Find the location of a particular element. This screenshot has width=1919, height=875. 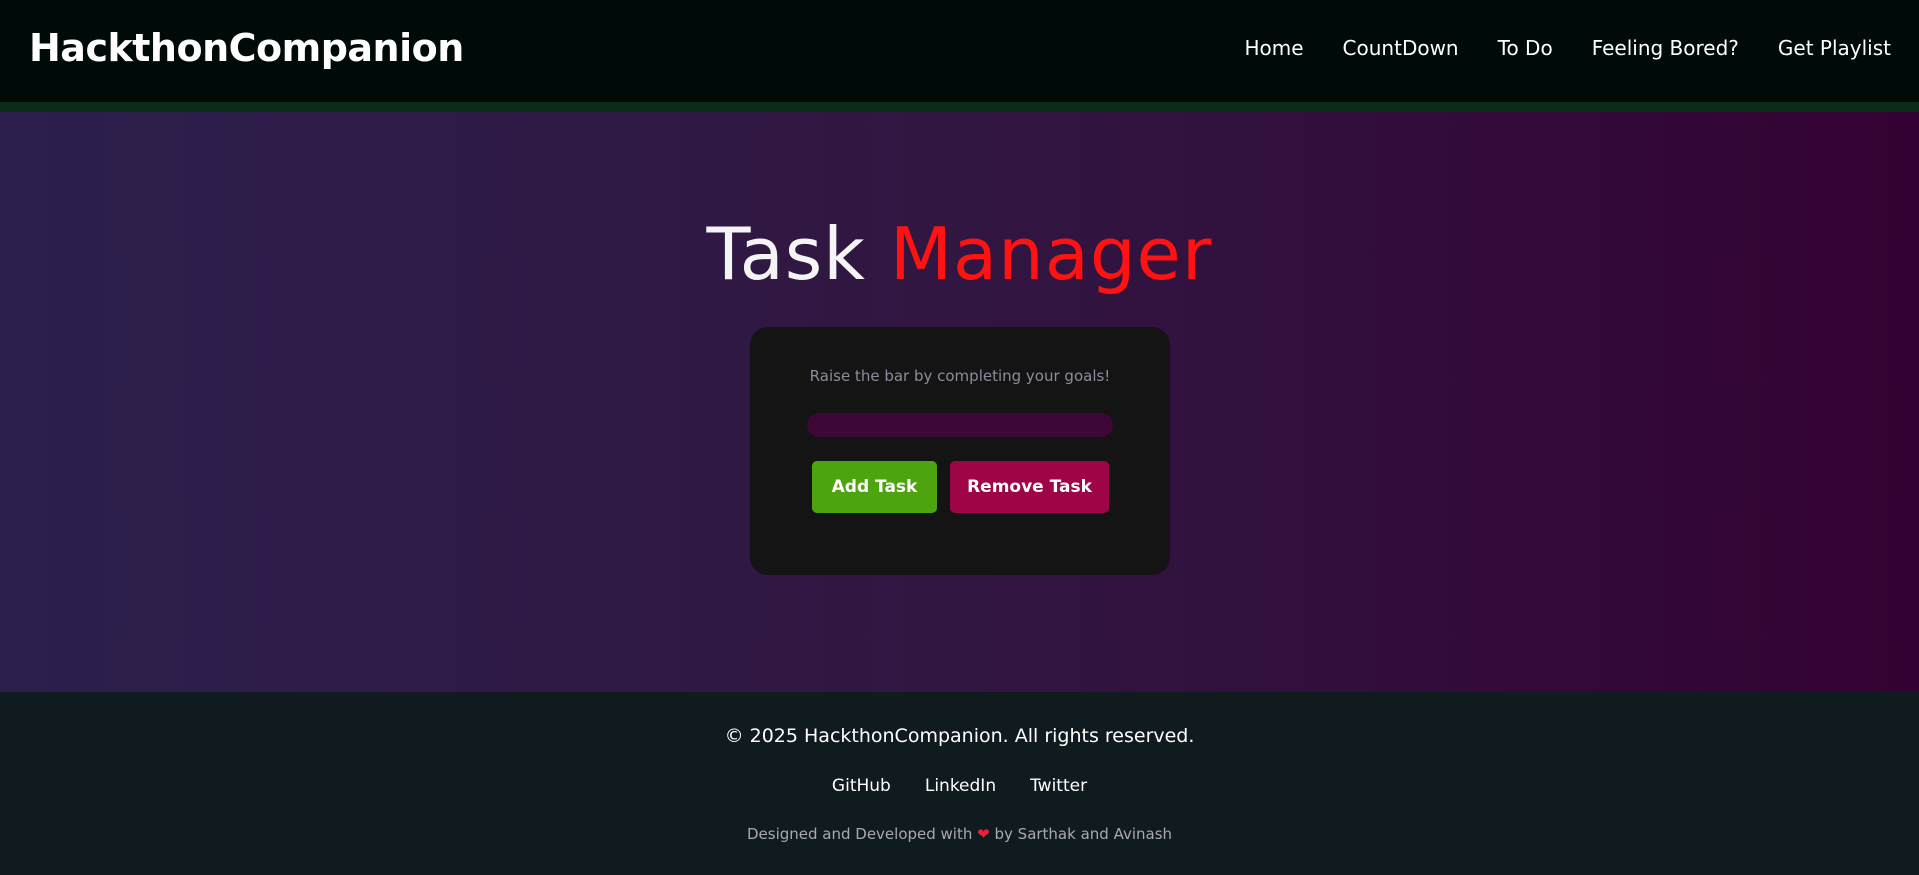

nav-item-todo: To Do is located at coordinates (1525, 48).